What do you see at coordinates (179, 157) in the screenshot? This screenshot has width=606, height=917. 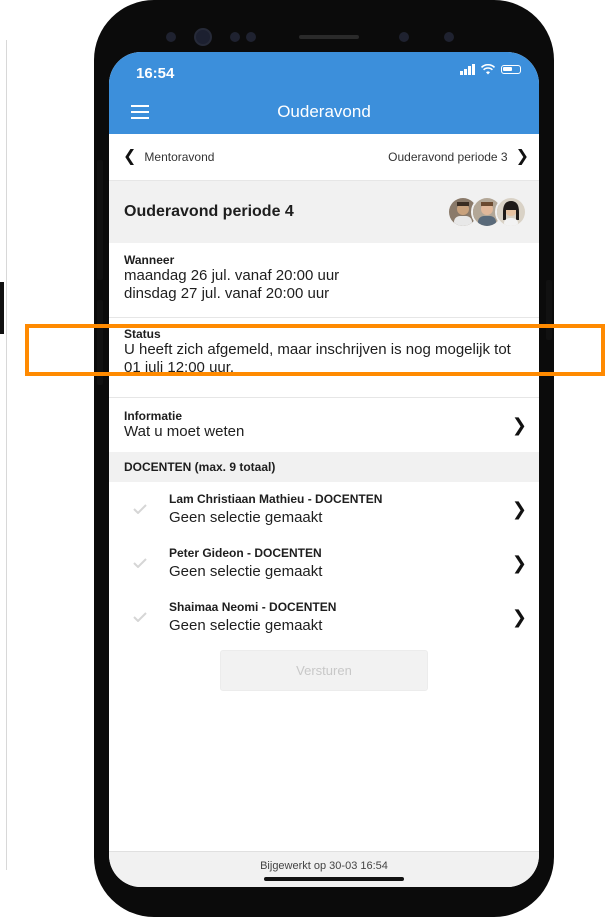 I see `prev-event-label: Mentoravond` at bounding box center [179, 157].